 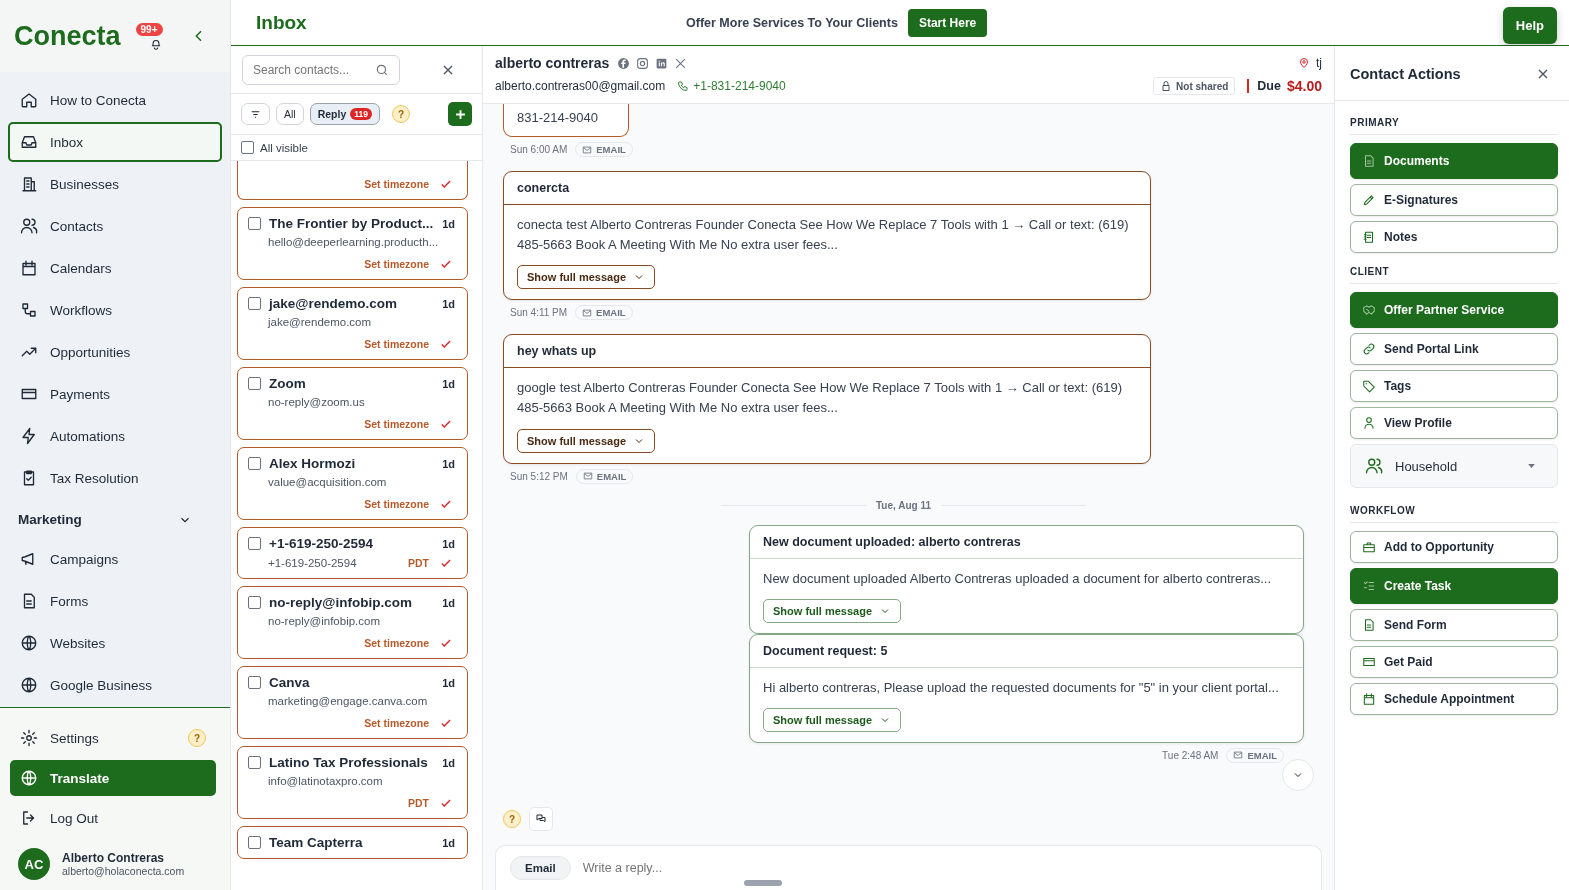 I want to click on nav-item: Workflows, so click(x=115, y=310).